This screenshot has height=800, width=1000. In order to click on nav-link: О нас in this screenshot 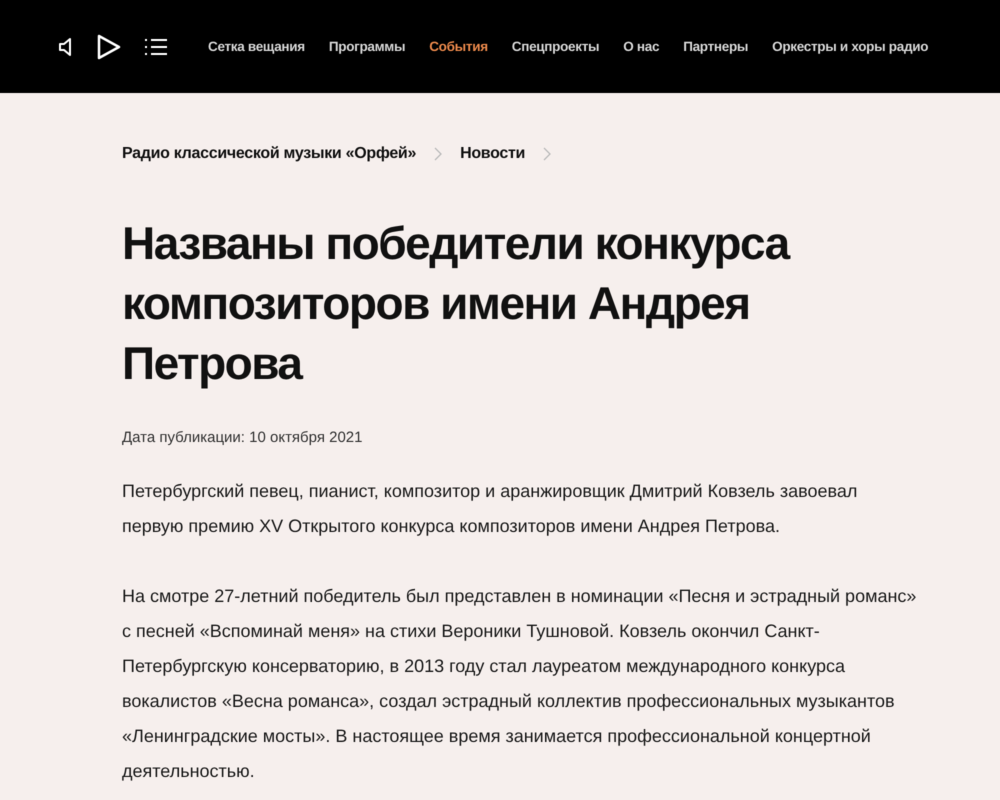, I will do `click(641, 46)`.